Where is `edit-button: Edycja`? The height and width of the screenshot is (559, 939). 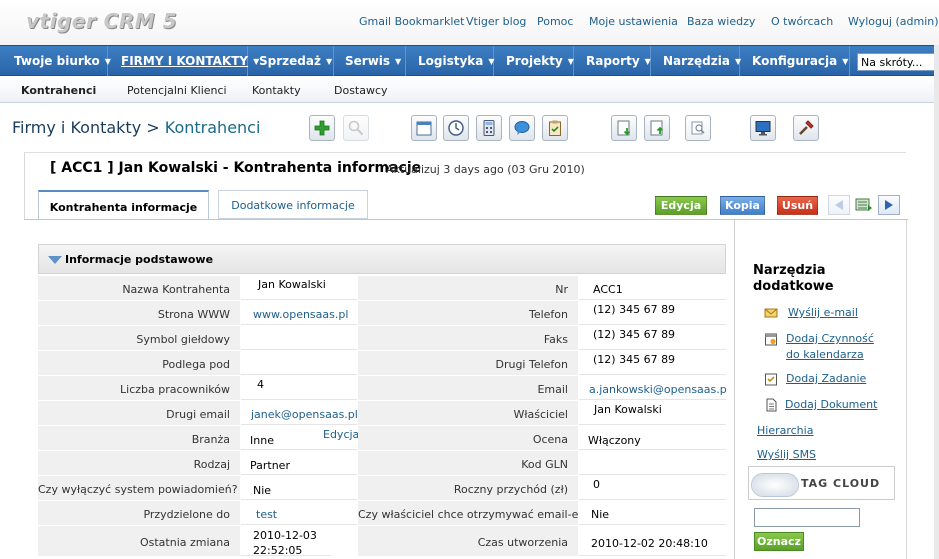
edit-button: Edycja is located at coordinates (681, 205).